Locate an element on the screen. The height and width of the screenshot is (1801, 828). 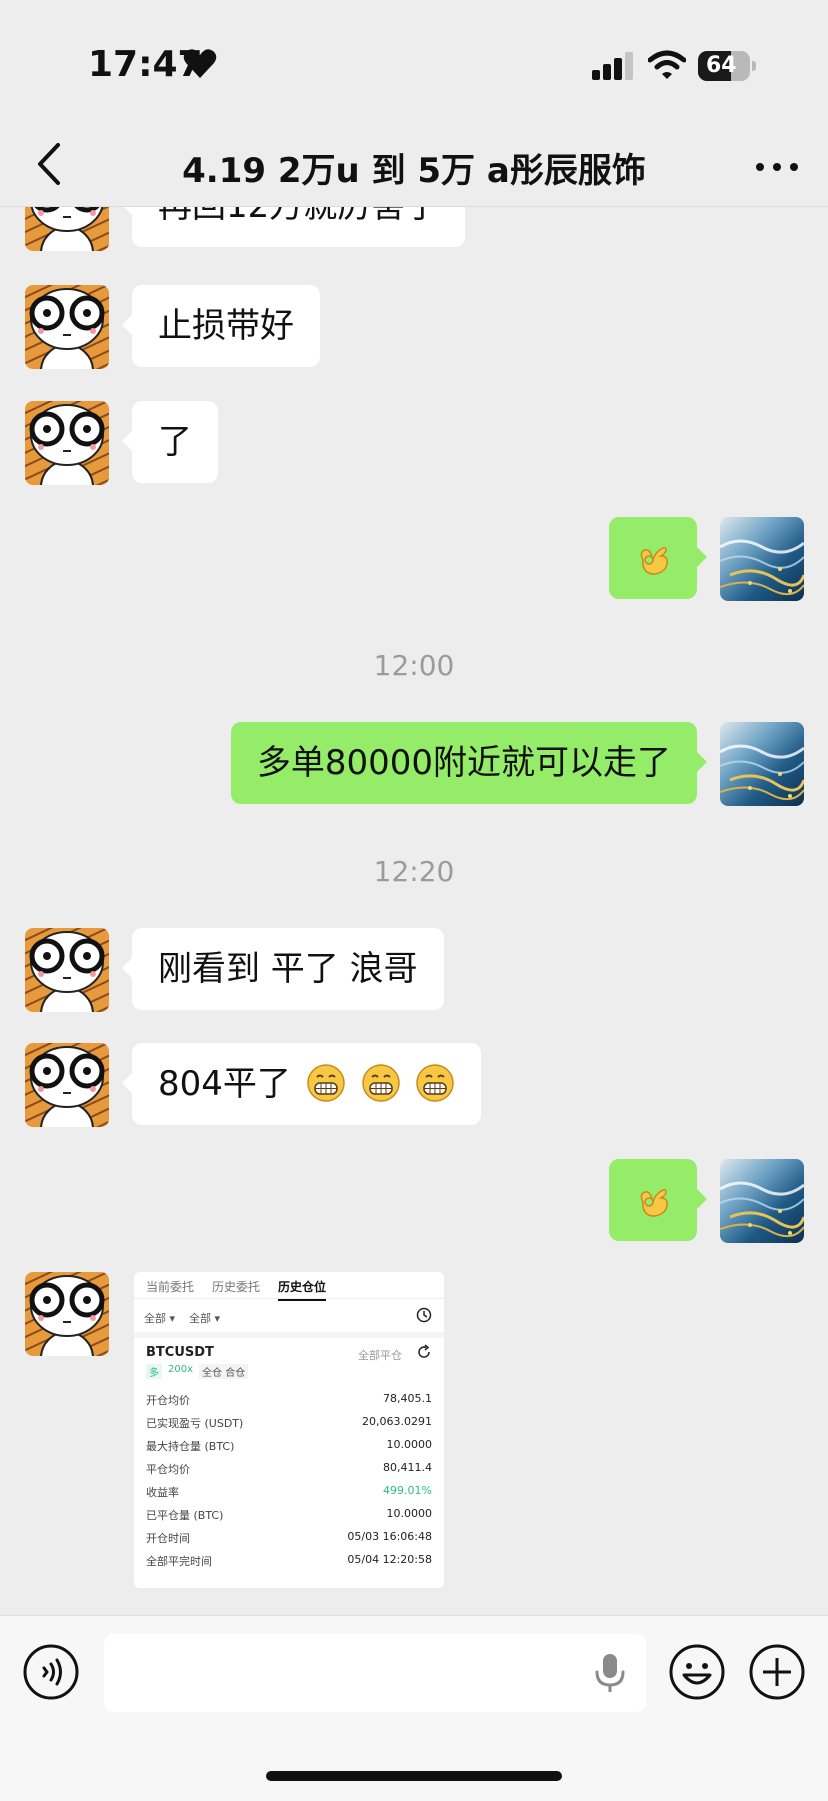
row-value: 80,411.4 is located at coordinates (407, 1467).